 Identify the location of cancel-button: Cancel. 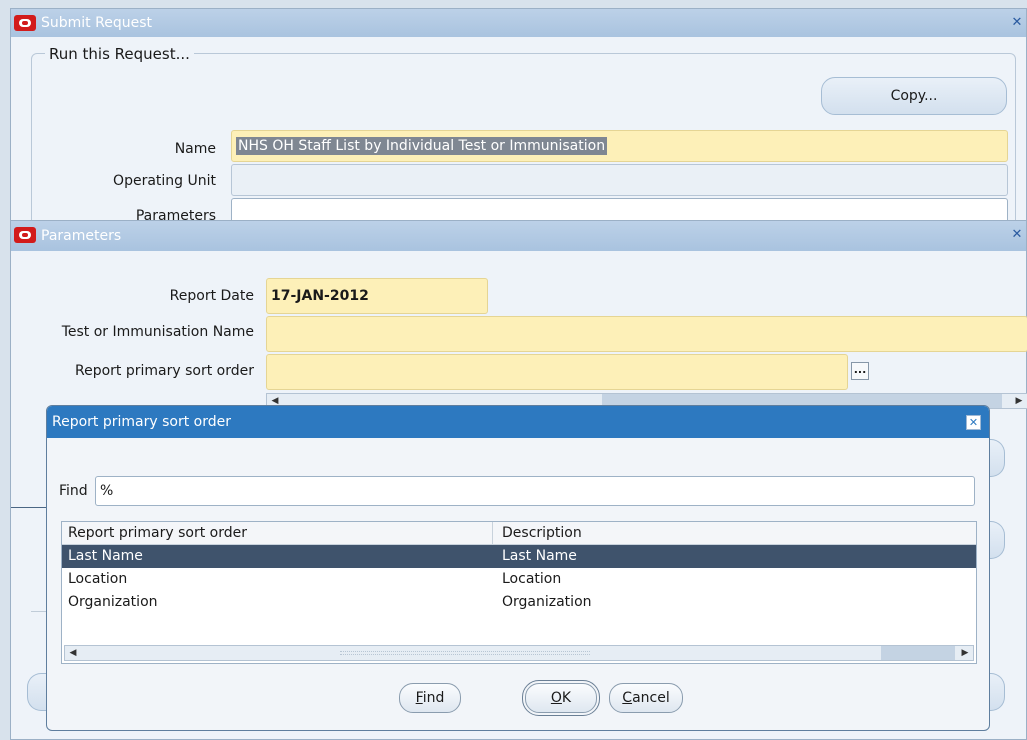
(646, 698).